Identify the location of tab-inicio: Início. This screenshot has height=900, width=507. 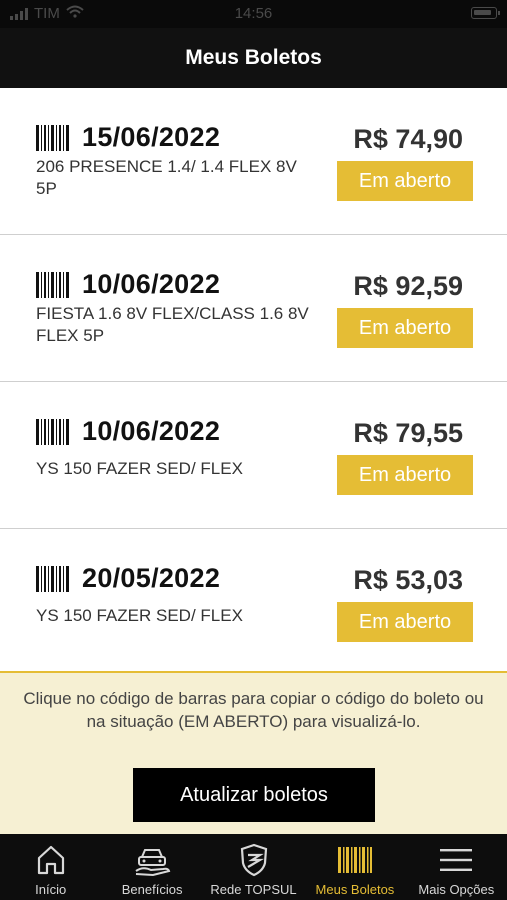
(50, 867).